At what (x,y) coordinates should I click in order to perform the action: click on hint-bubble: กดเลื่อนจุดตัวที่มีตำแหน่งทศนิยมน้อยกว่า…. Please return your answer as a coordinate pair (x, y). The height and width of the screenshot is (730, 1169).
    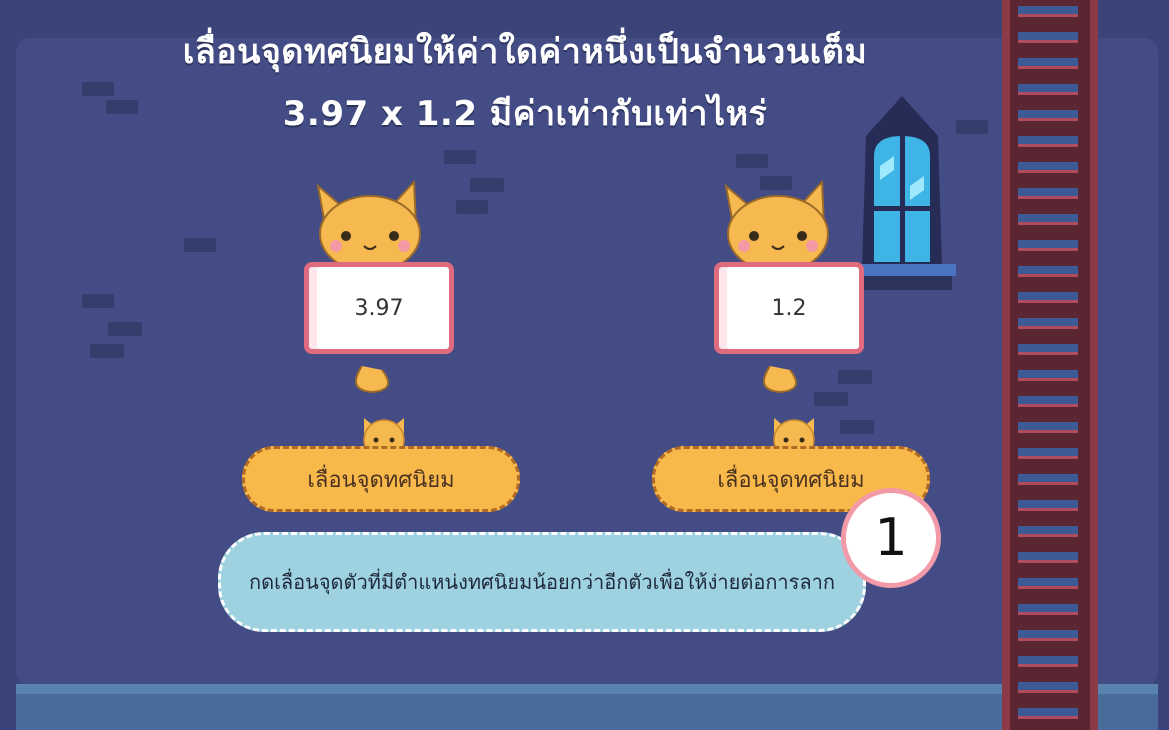
    Looking at the image, I should click on (542, 582).